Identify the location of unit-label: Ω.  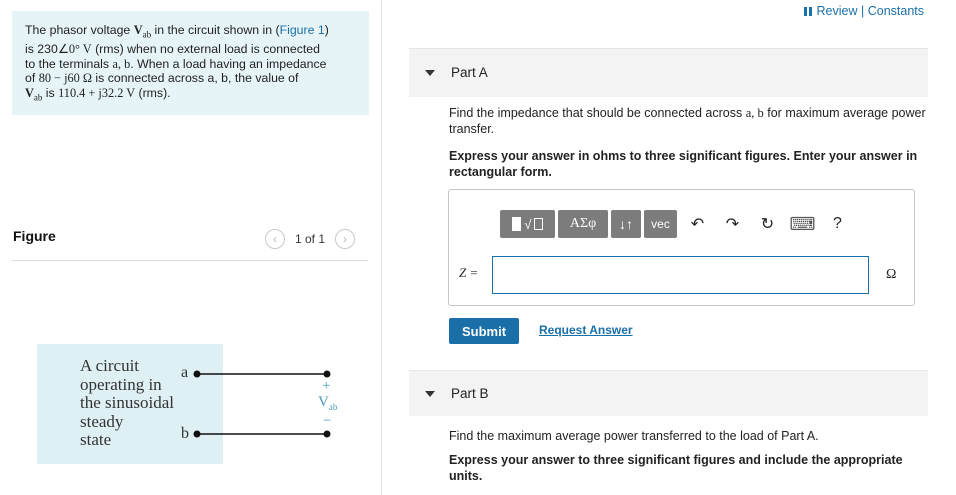
(891, 274).